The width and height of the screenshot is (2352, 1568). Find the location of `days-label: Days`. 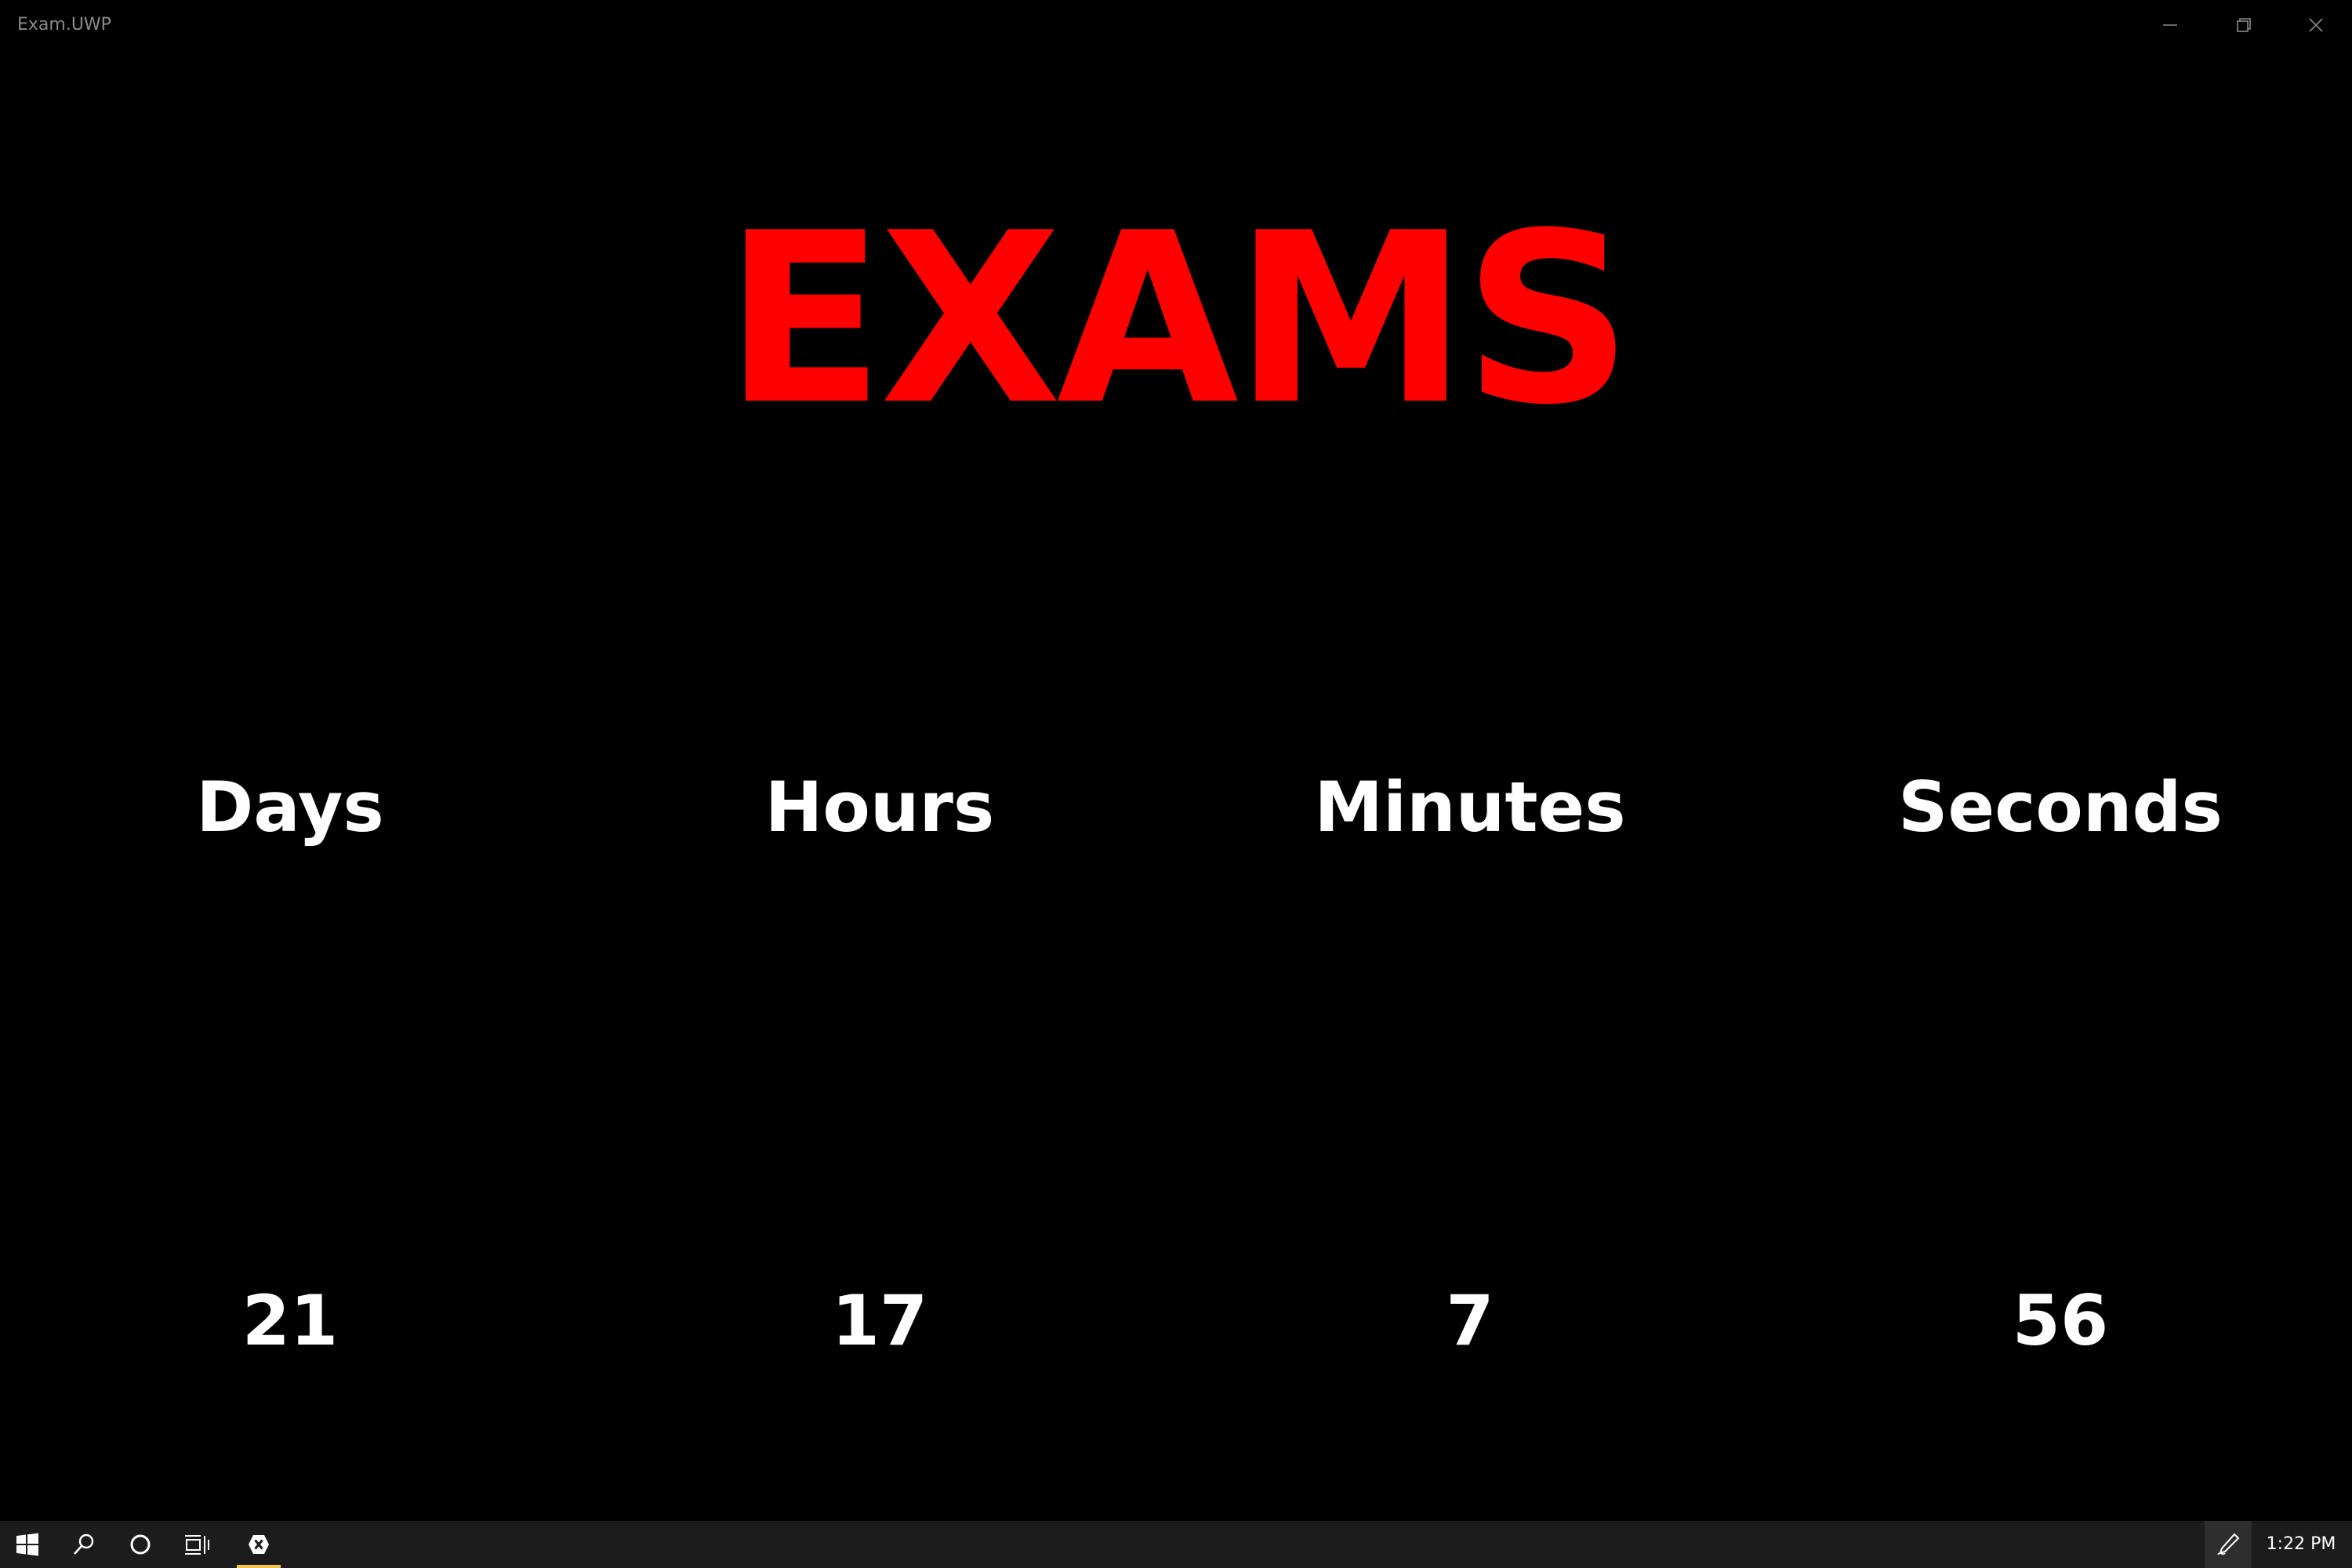

days-label: Days is located at coordinates (290, 807).